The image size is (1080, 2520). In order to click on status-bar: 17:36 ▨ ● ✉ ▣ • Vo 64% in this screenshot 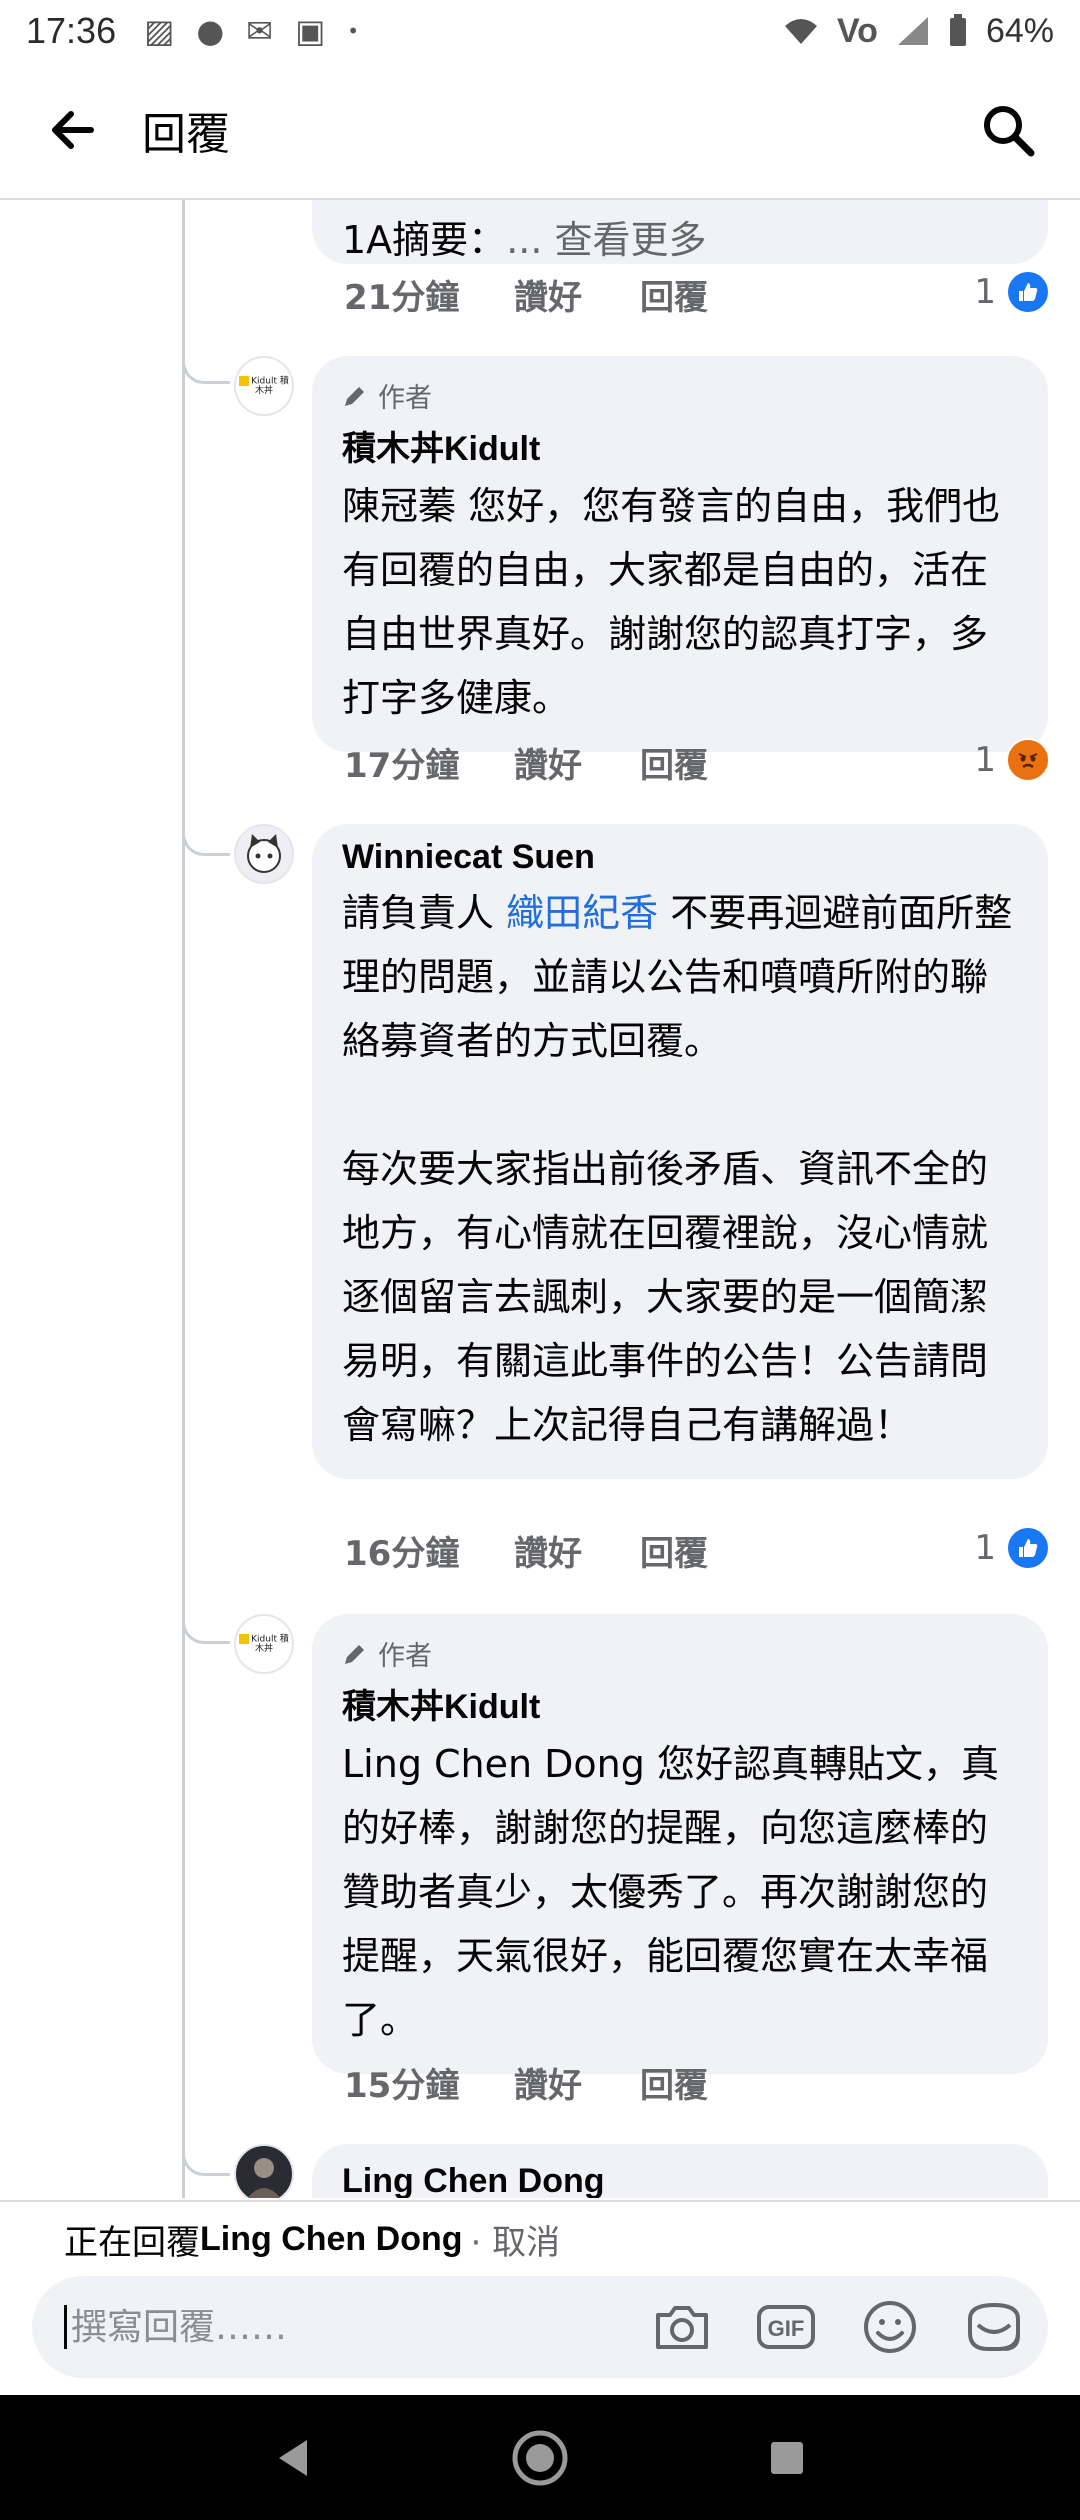, I will do `click(540, 31)`.